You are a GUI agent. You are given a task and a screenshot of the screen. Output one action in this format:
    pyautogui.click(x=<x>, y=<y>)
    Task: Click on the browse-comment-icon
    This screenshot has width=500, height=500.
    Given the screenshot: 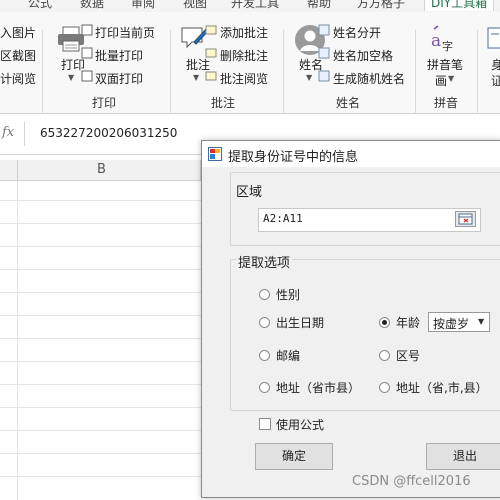 What is the action you would take?
    pyautogui.click(x=211, y=76)
    